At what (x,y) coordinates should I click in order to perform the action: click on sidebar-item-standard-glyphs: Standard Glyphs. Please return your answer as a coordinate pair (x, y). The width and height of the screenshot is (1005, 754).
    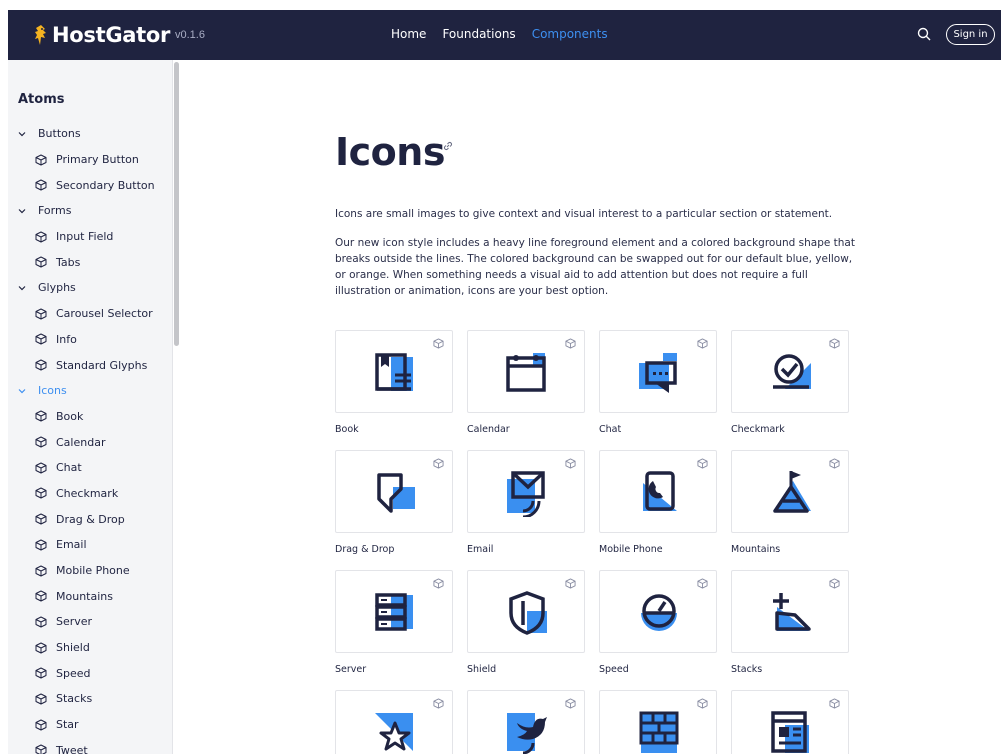
    Looking at the image, I should click on (90, 365).